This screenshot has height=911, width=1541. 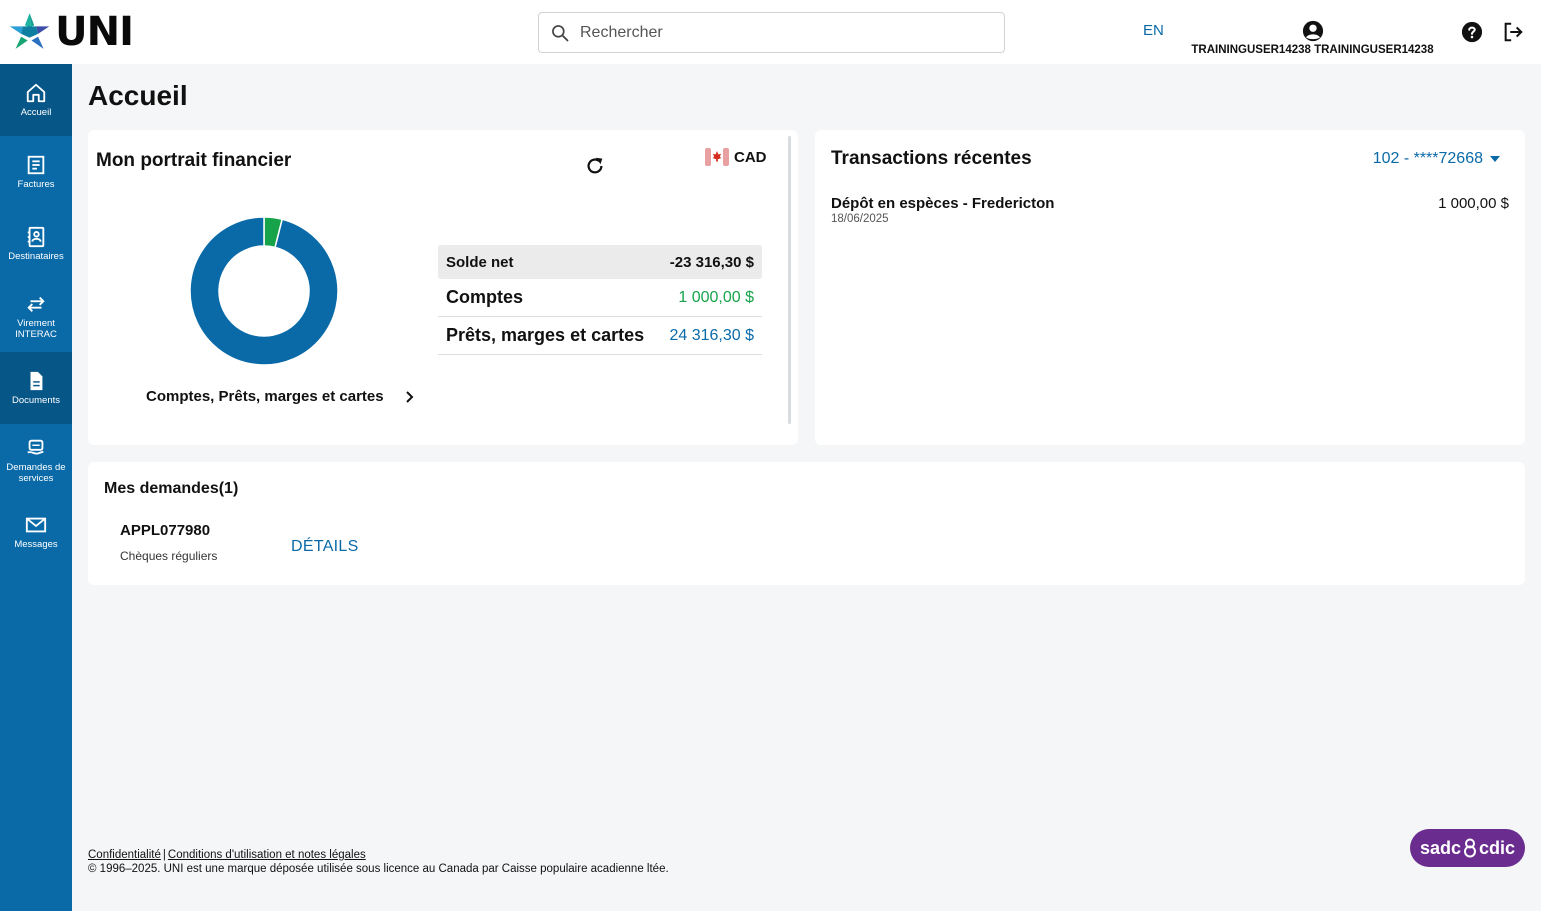 I want to click on document-icon, so click(x=36, y=381).